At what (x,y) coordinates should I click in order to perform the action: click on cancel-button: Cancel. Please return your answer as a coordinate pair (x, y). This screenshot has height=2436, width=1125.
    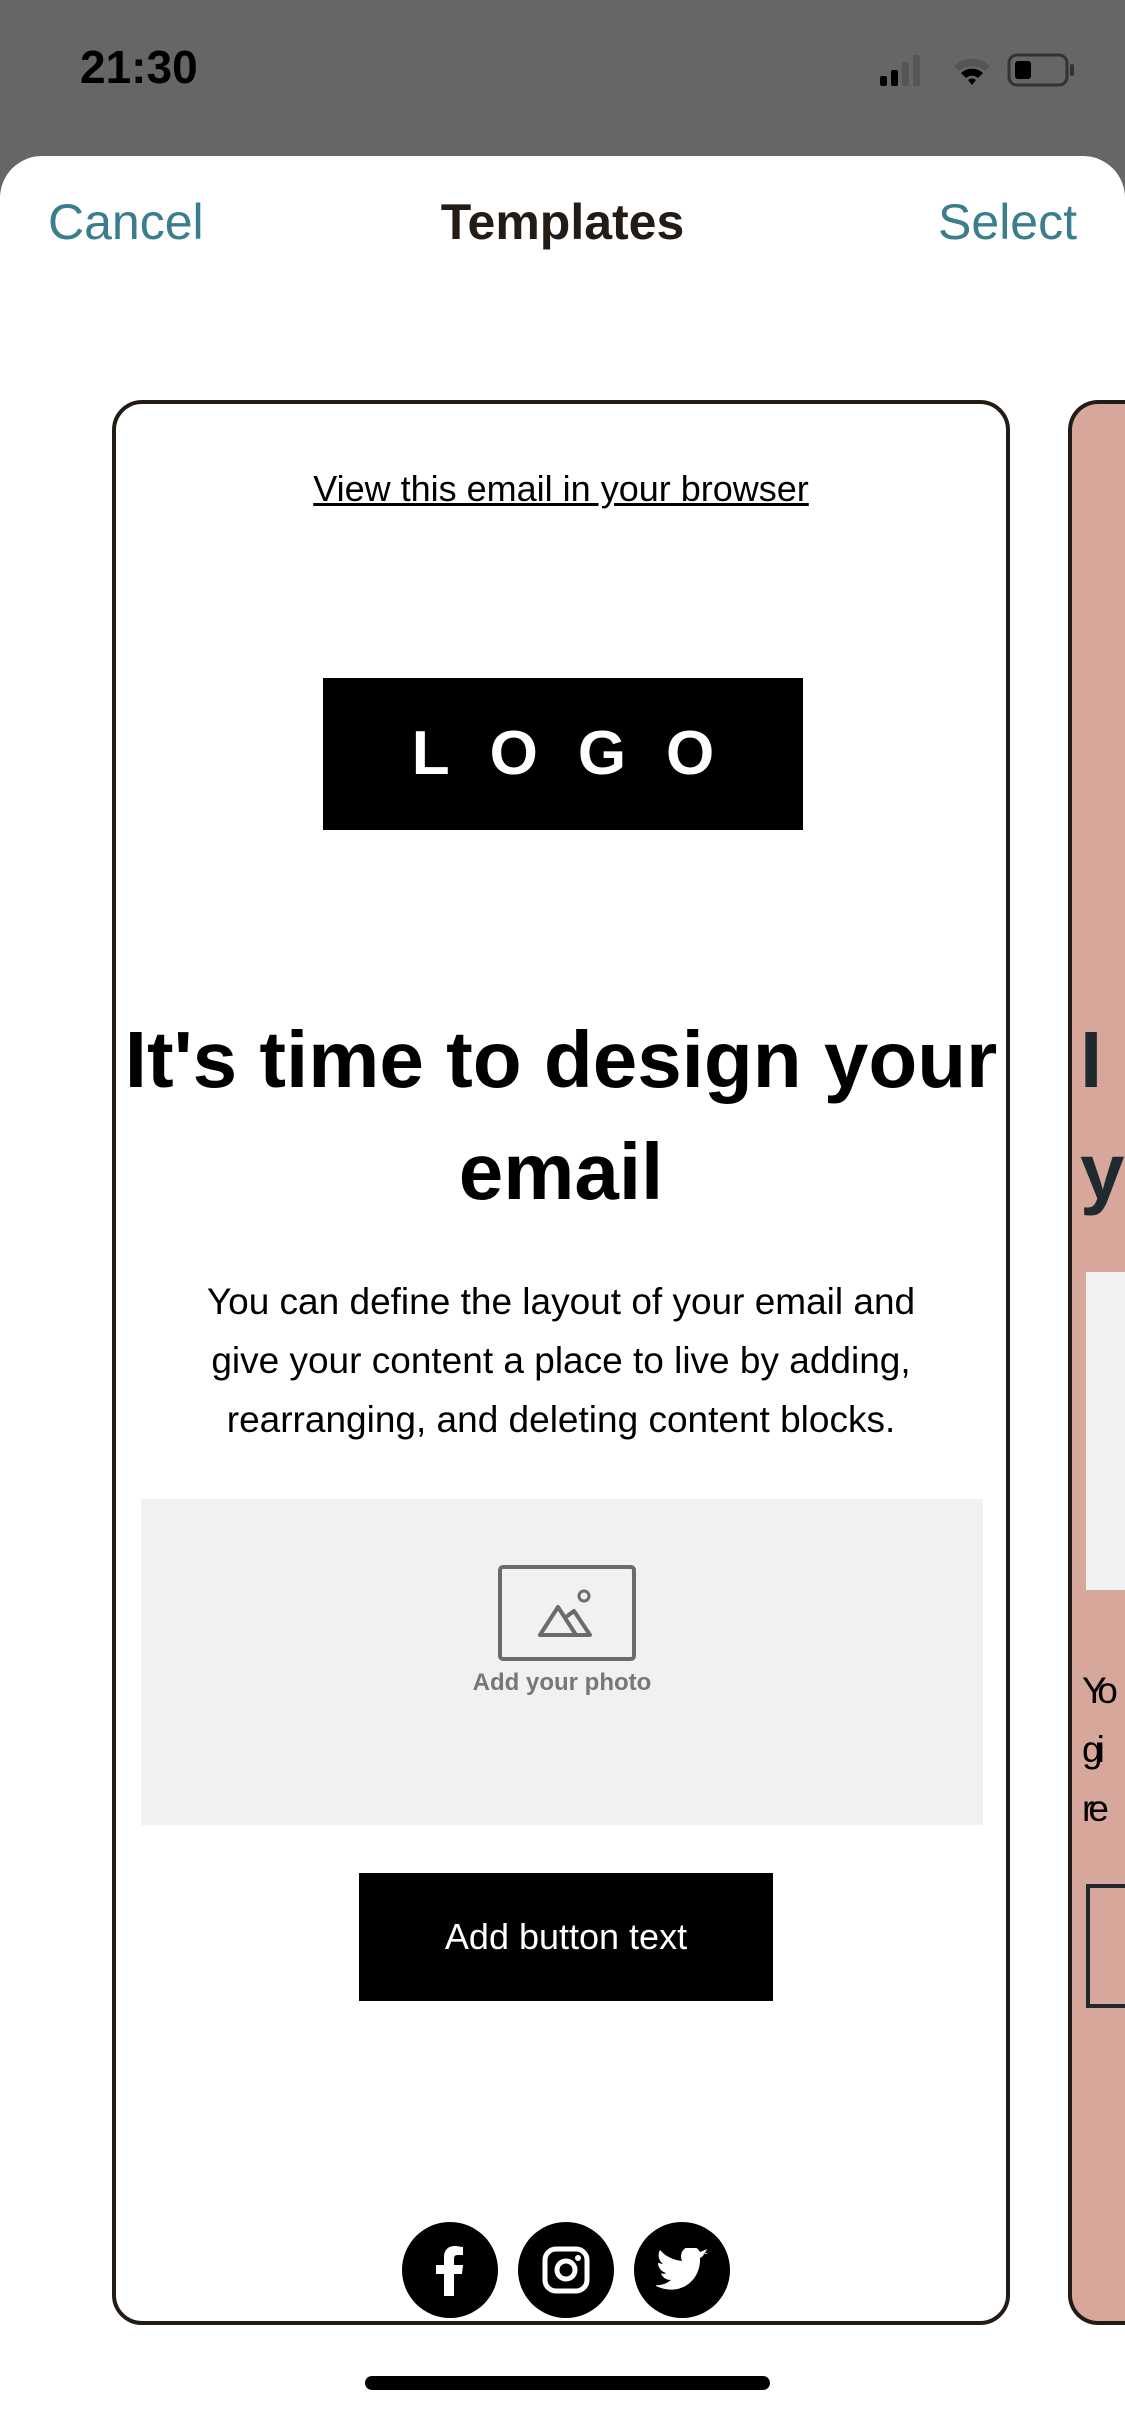
    Looking at the image, I should click on (126, 222).